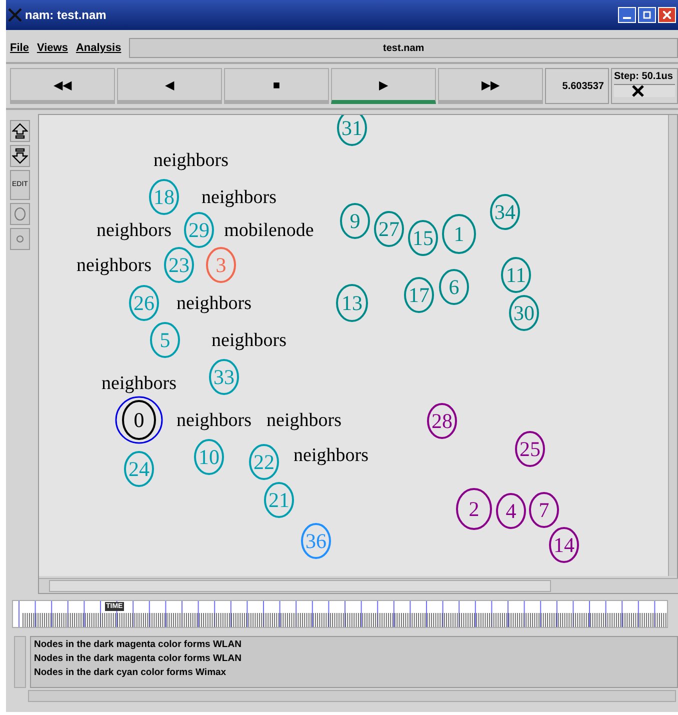 This screenshot has height=715, width=678. Describe the element at coordinates (389, 229) in the screenshot. I see `network-node: 27` at that location.